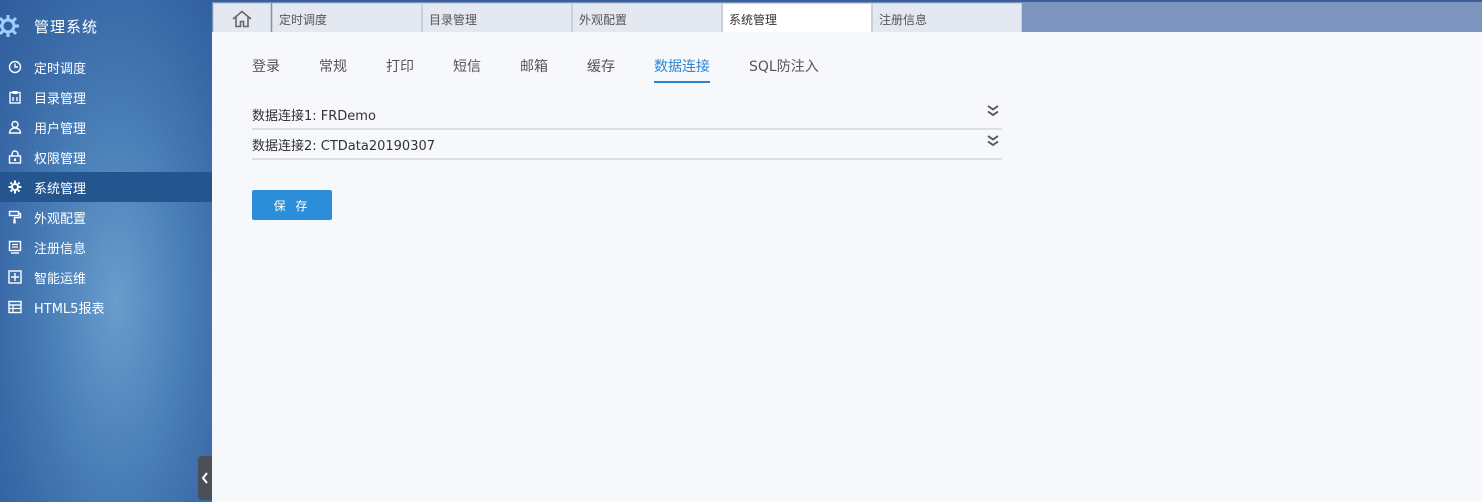 The width and height of the screenshot is (1482, 502). I want to click on tab-system: 系统管理, so click(797, 18).